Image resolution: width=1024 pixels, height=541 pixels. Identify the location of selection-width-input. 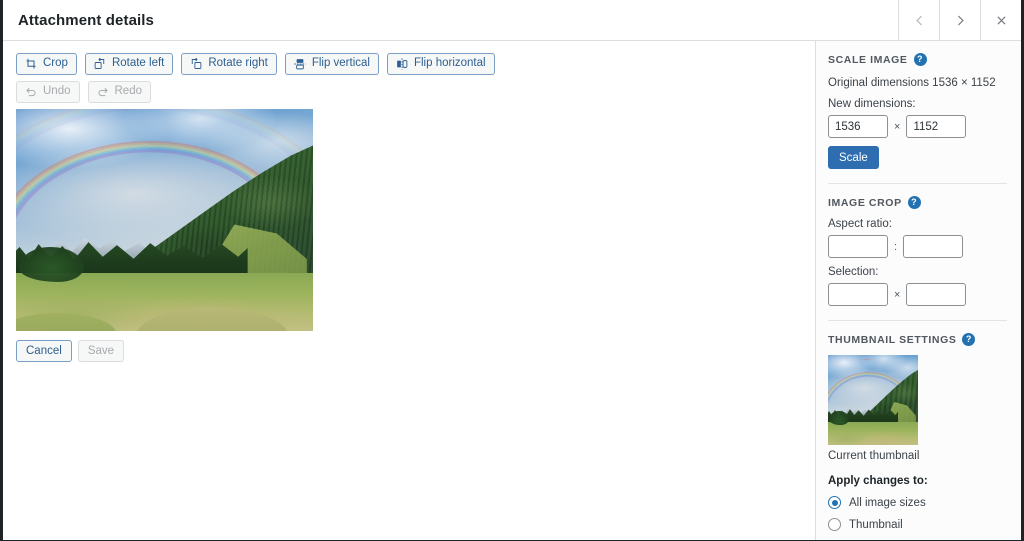
(858, 295).